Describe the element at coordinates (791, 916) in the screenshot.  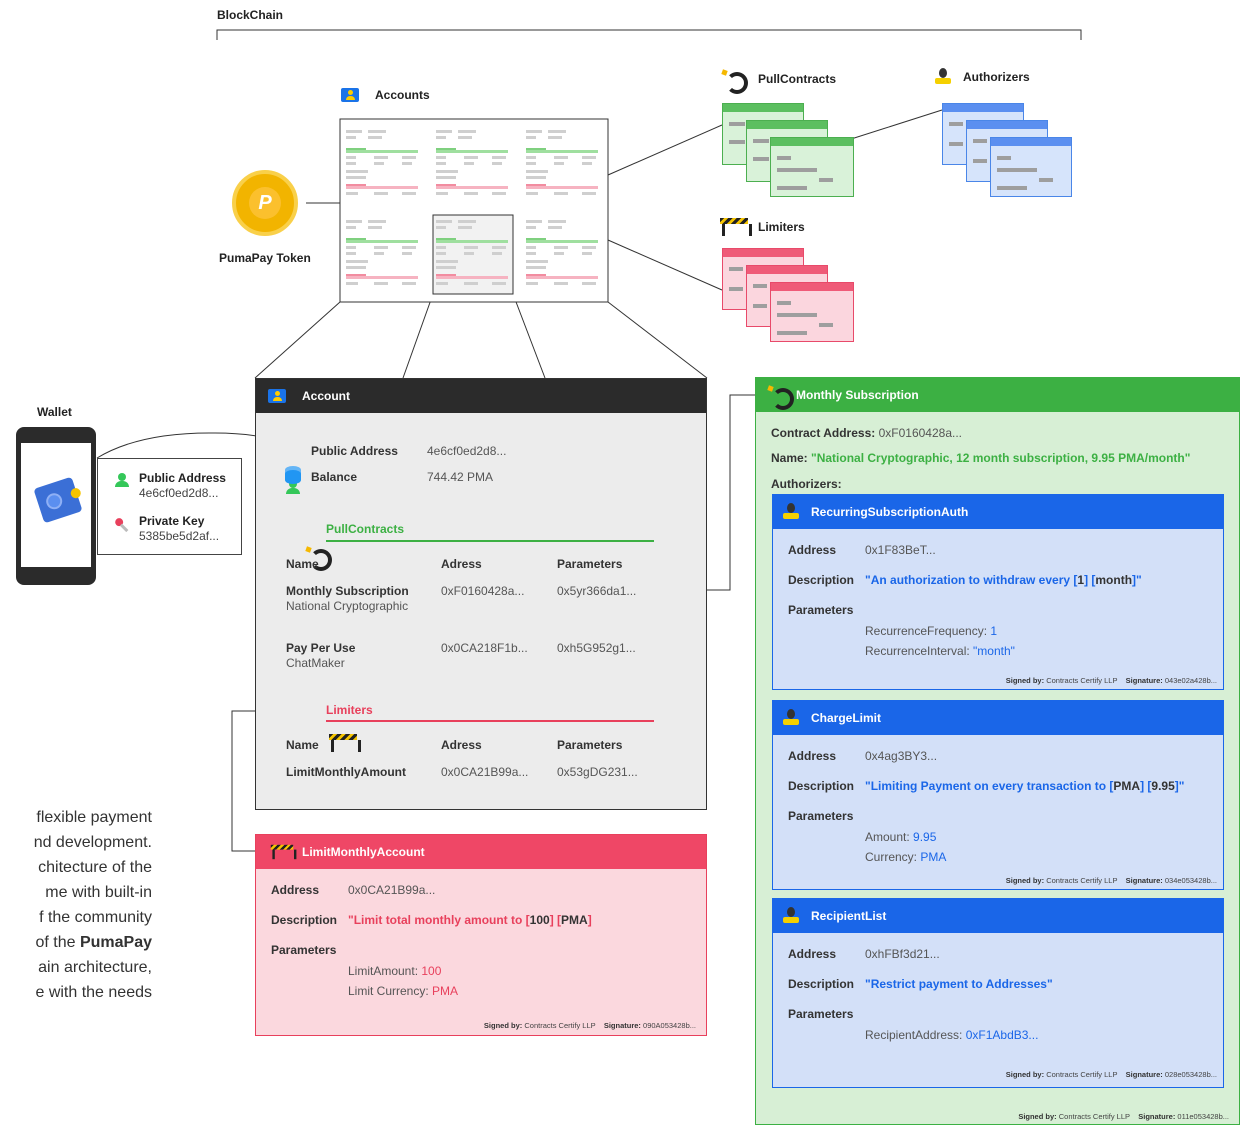
I see `authorizer-icon` at that location.